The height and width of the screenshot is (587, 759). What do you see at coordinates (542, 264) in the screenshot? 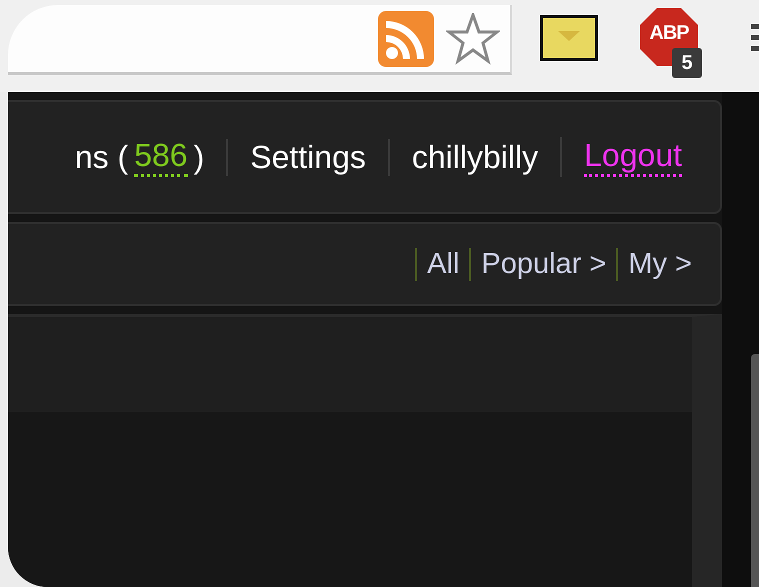
I see `filter-link: Popular >` at bounding box center [542, 264].